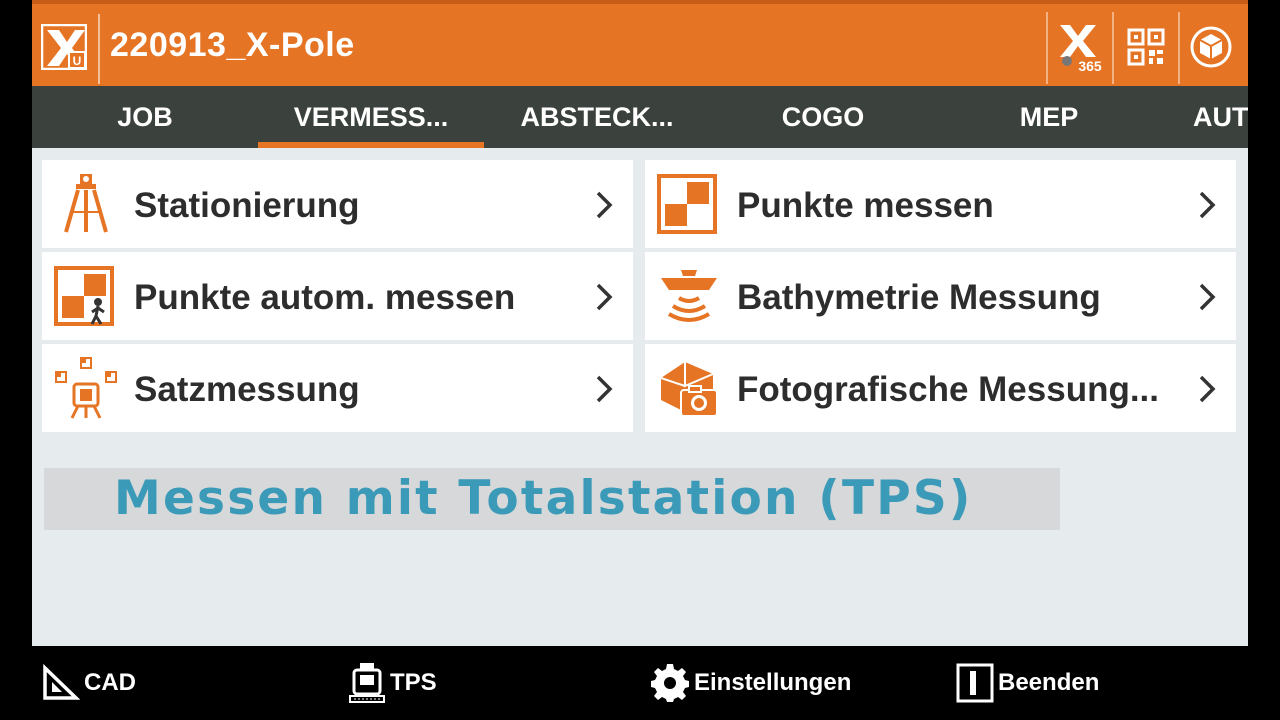 The image size is (1280, 720). What do you see at coordinates (1049, 117) in the screenshot?
I see `tab-mep: MEP` at bounding box center [1049, 117].